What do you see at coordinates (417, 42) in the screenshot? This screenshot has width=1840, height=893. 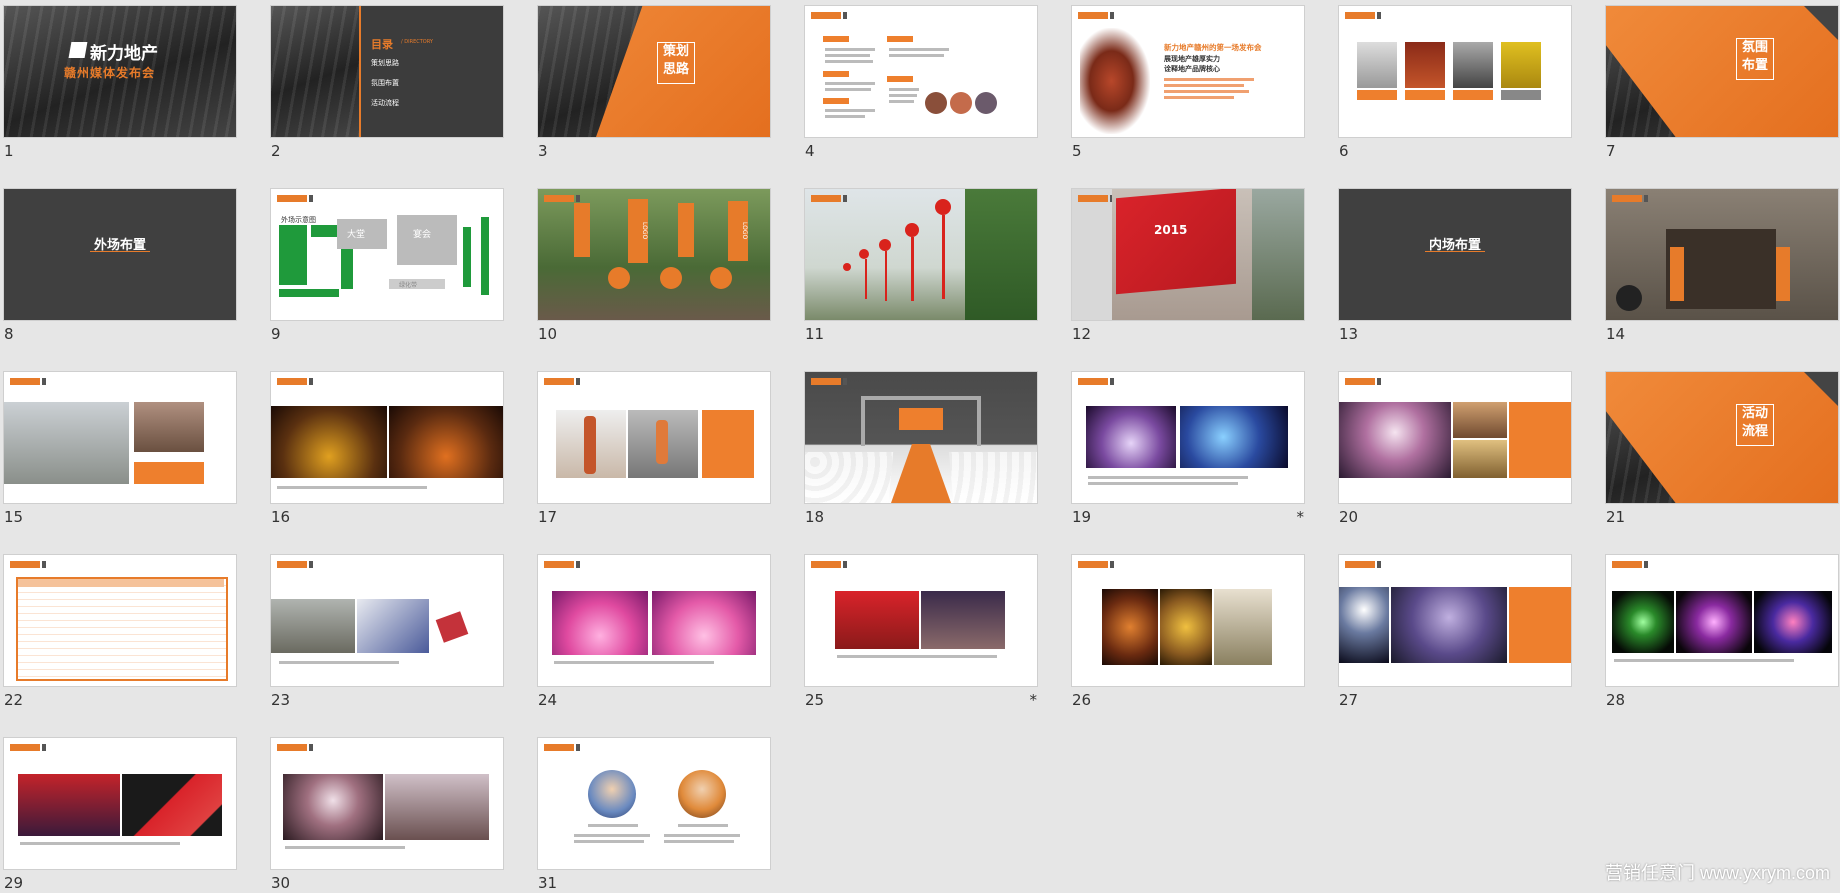 I see `toc-title-en: / DIRECTORY` at bounding box center [417, 42].